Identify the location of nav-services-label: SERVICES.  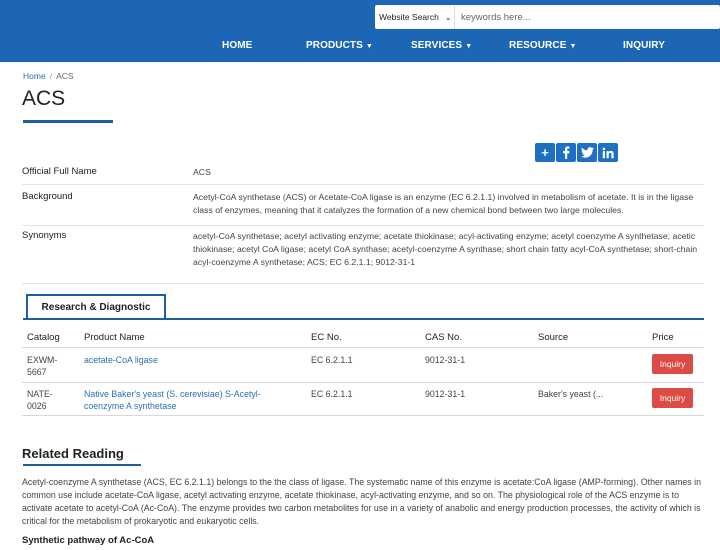
(437, 45).